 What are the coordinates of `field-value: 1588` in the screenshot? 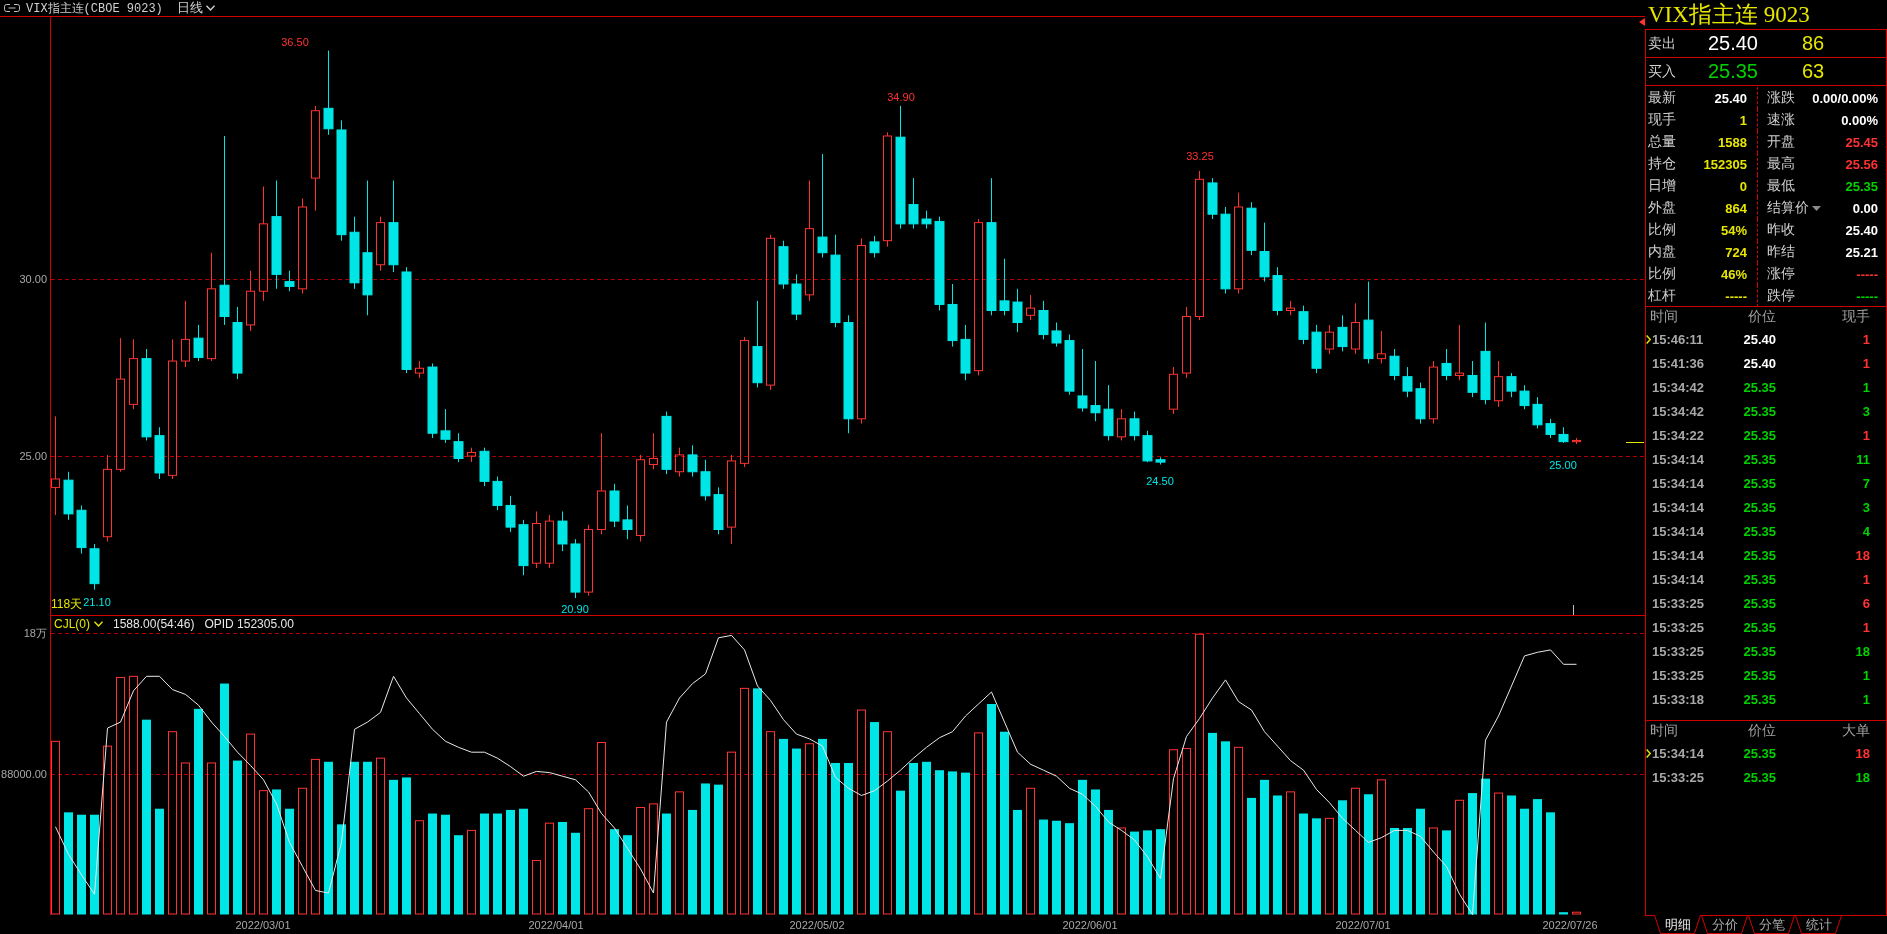 It's located at (1732, 142).